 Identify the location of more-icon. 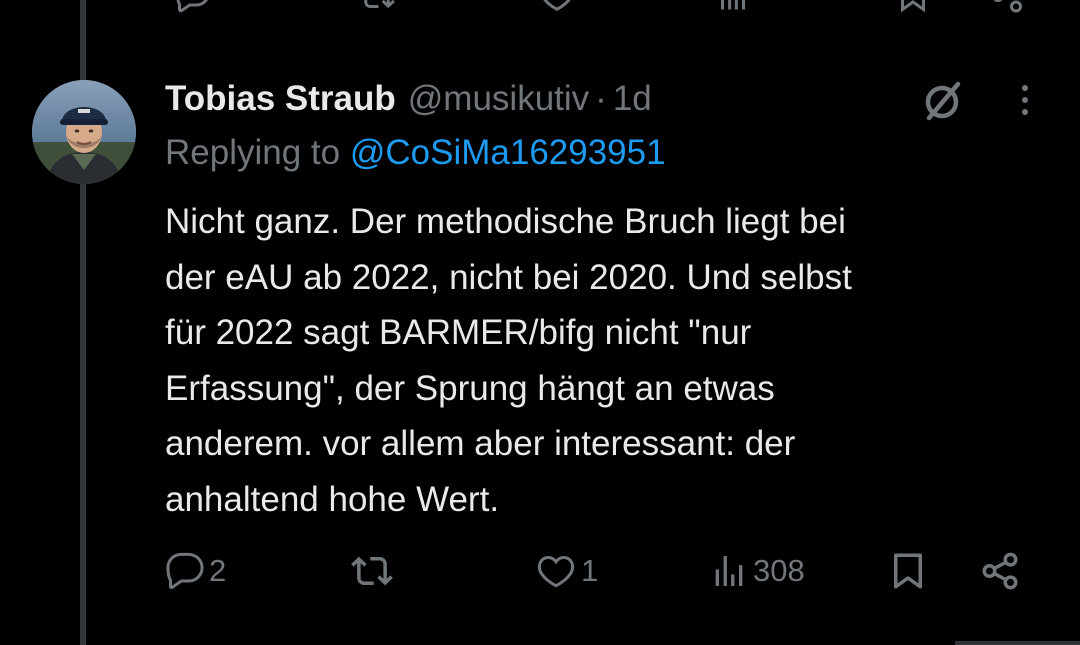
(1025, 102).